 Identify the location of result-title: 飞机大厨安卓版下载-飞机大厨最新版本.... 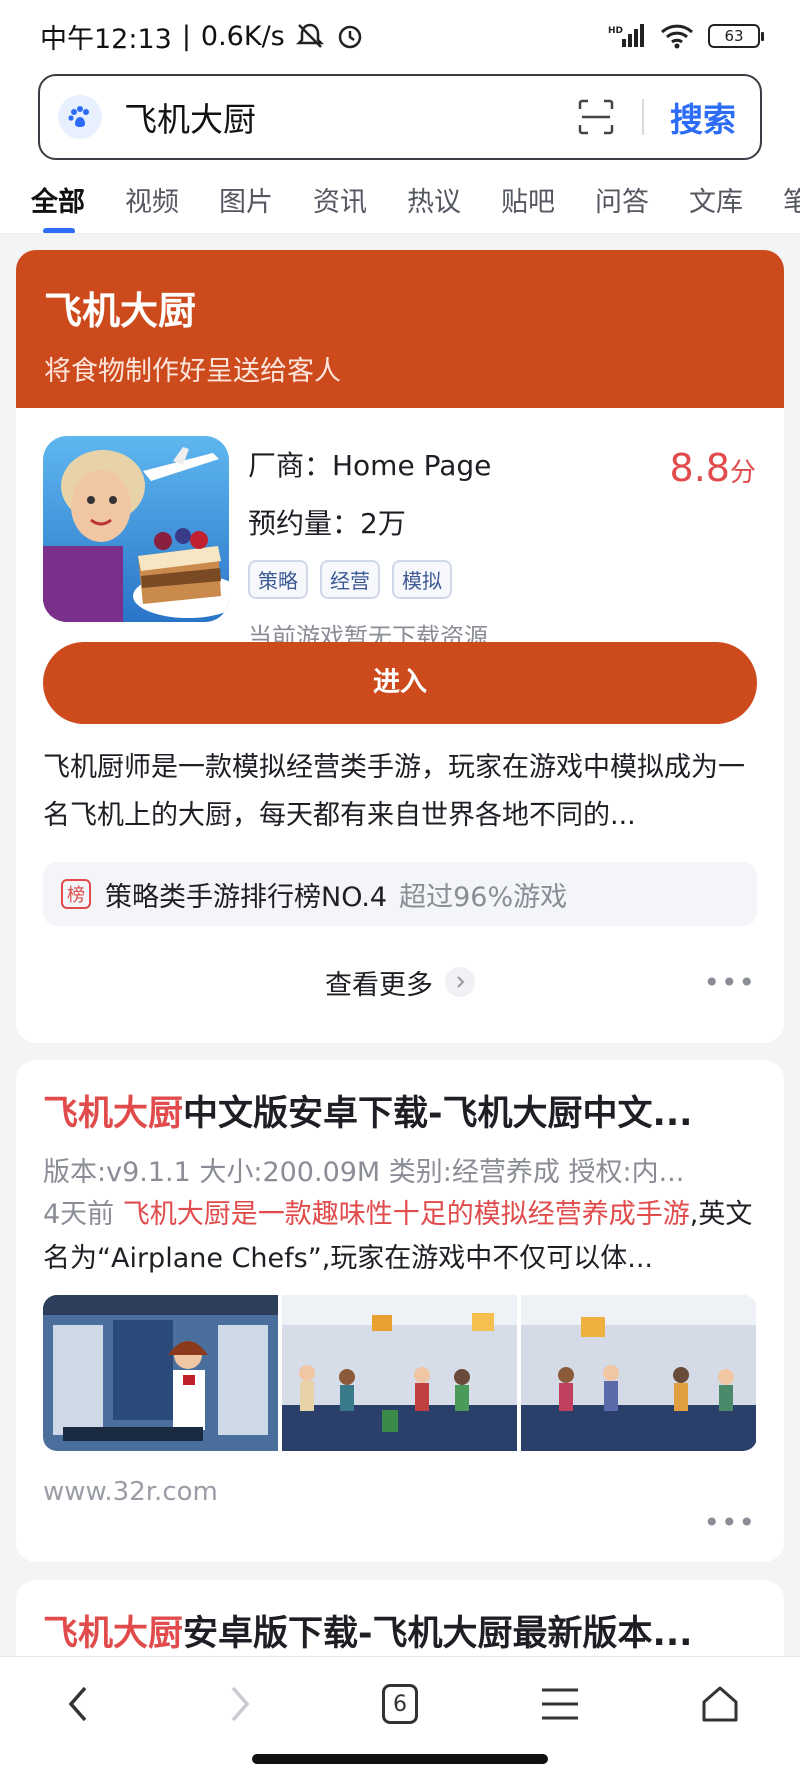
(400, 1634).